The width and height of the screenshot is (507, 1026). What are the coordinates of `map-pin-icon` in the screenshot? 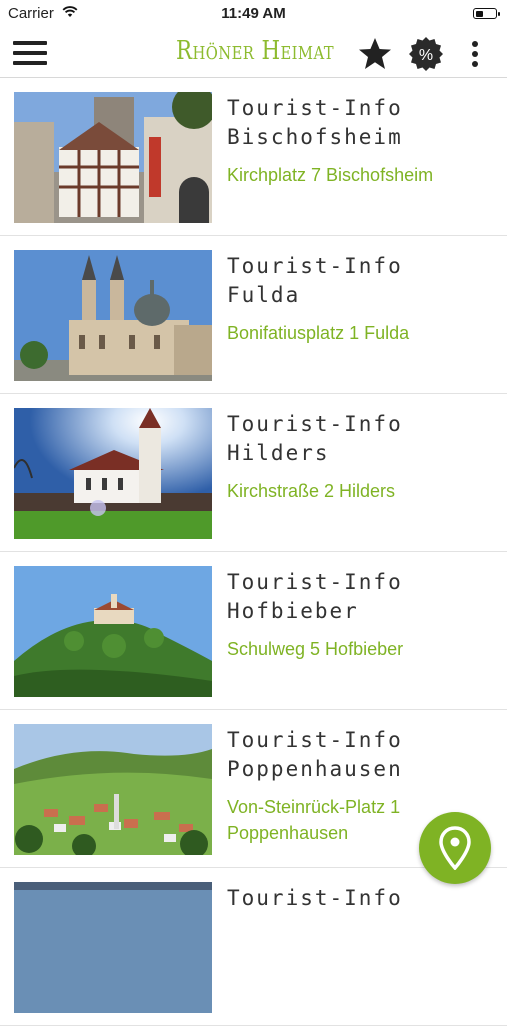 It's located at (455, 848).